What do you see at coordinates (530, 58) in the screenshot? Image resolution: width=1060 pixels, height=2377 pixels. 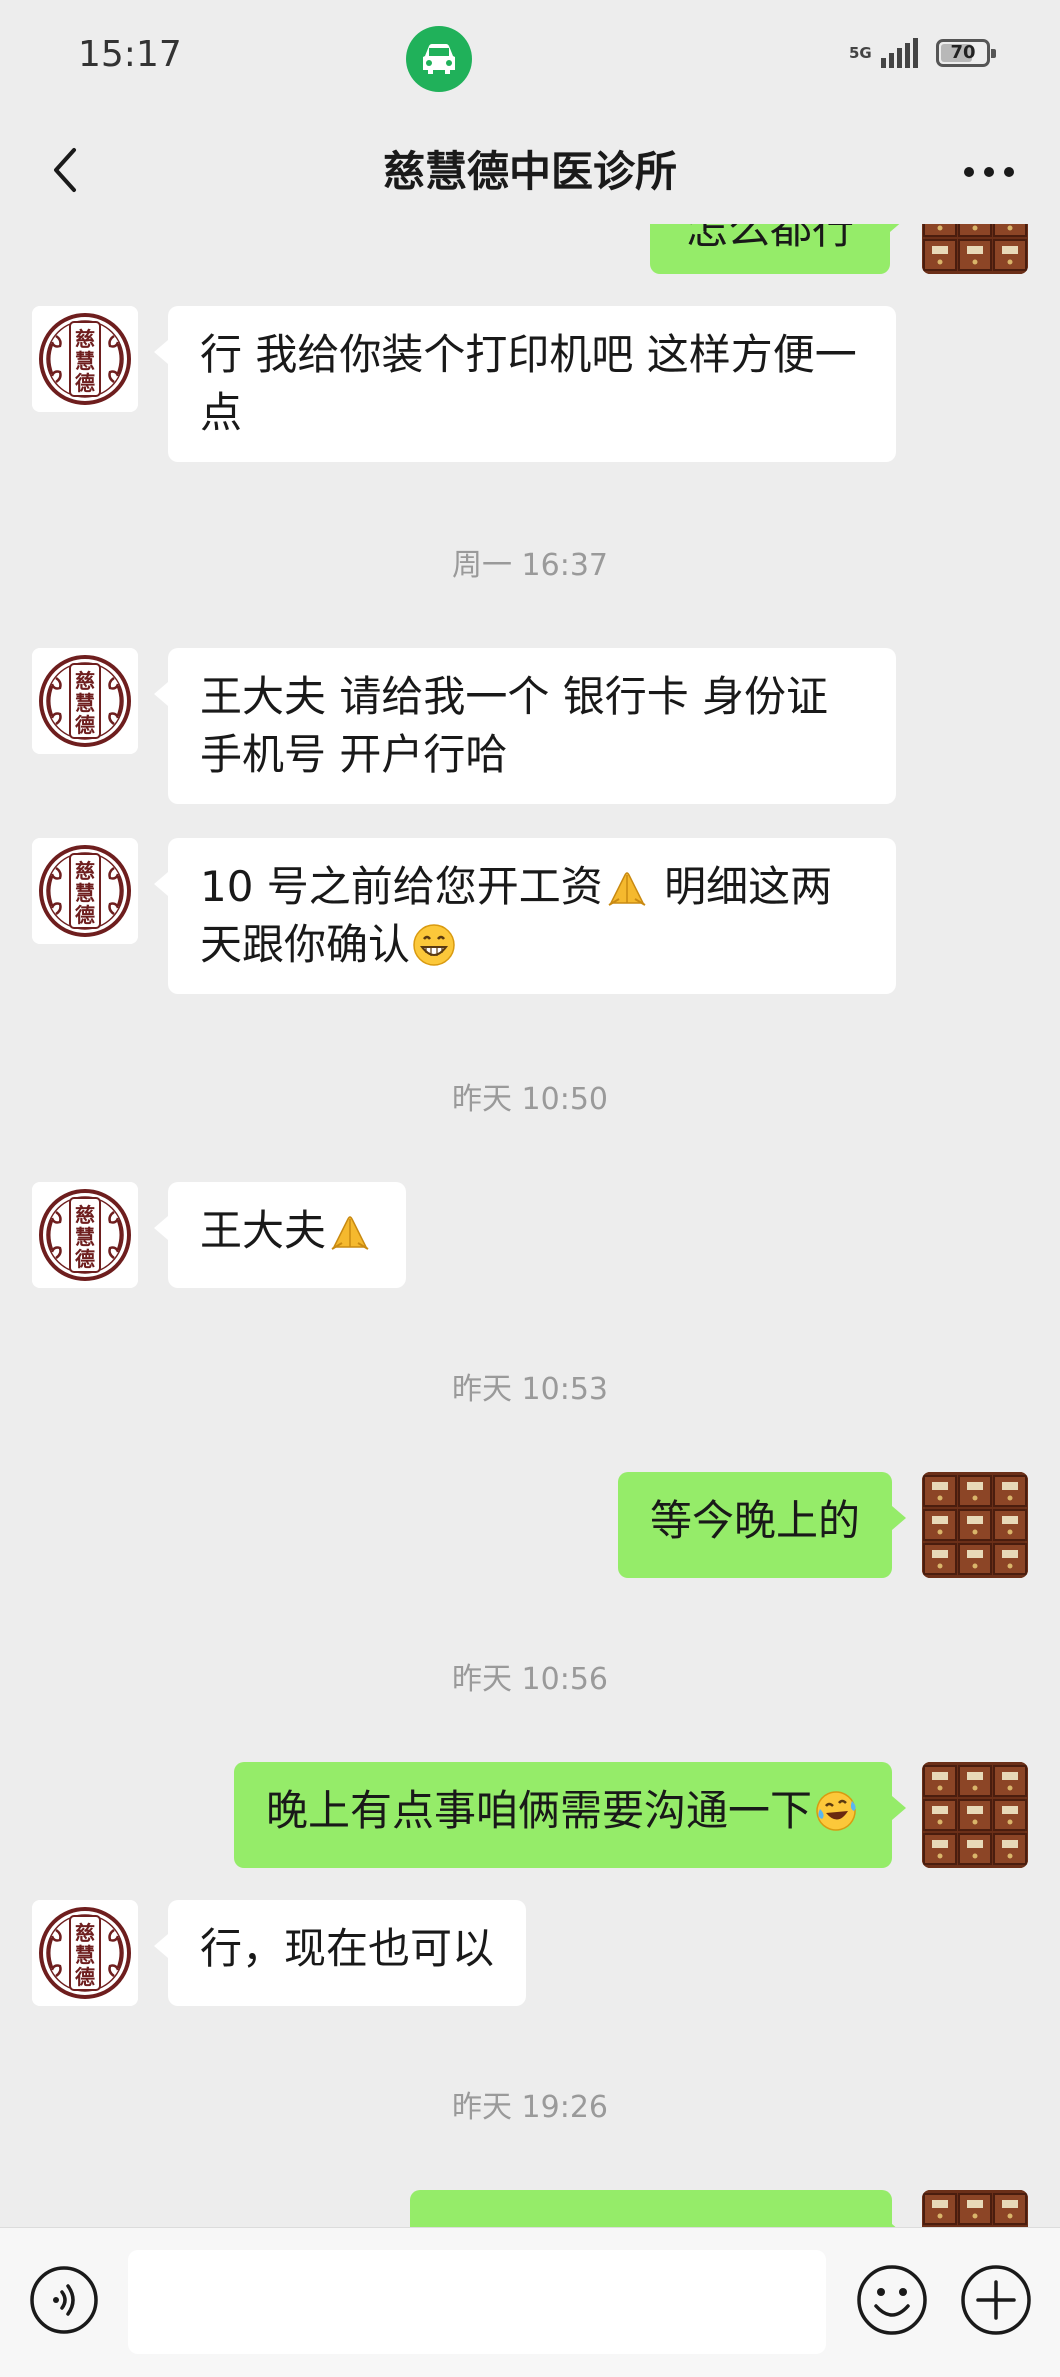 I see `status-bar: 15:17 5G 70` at bounding box center [530, 58].